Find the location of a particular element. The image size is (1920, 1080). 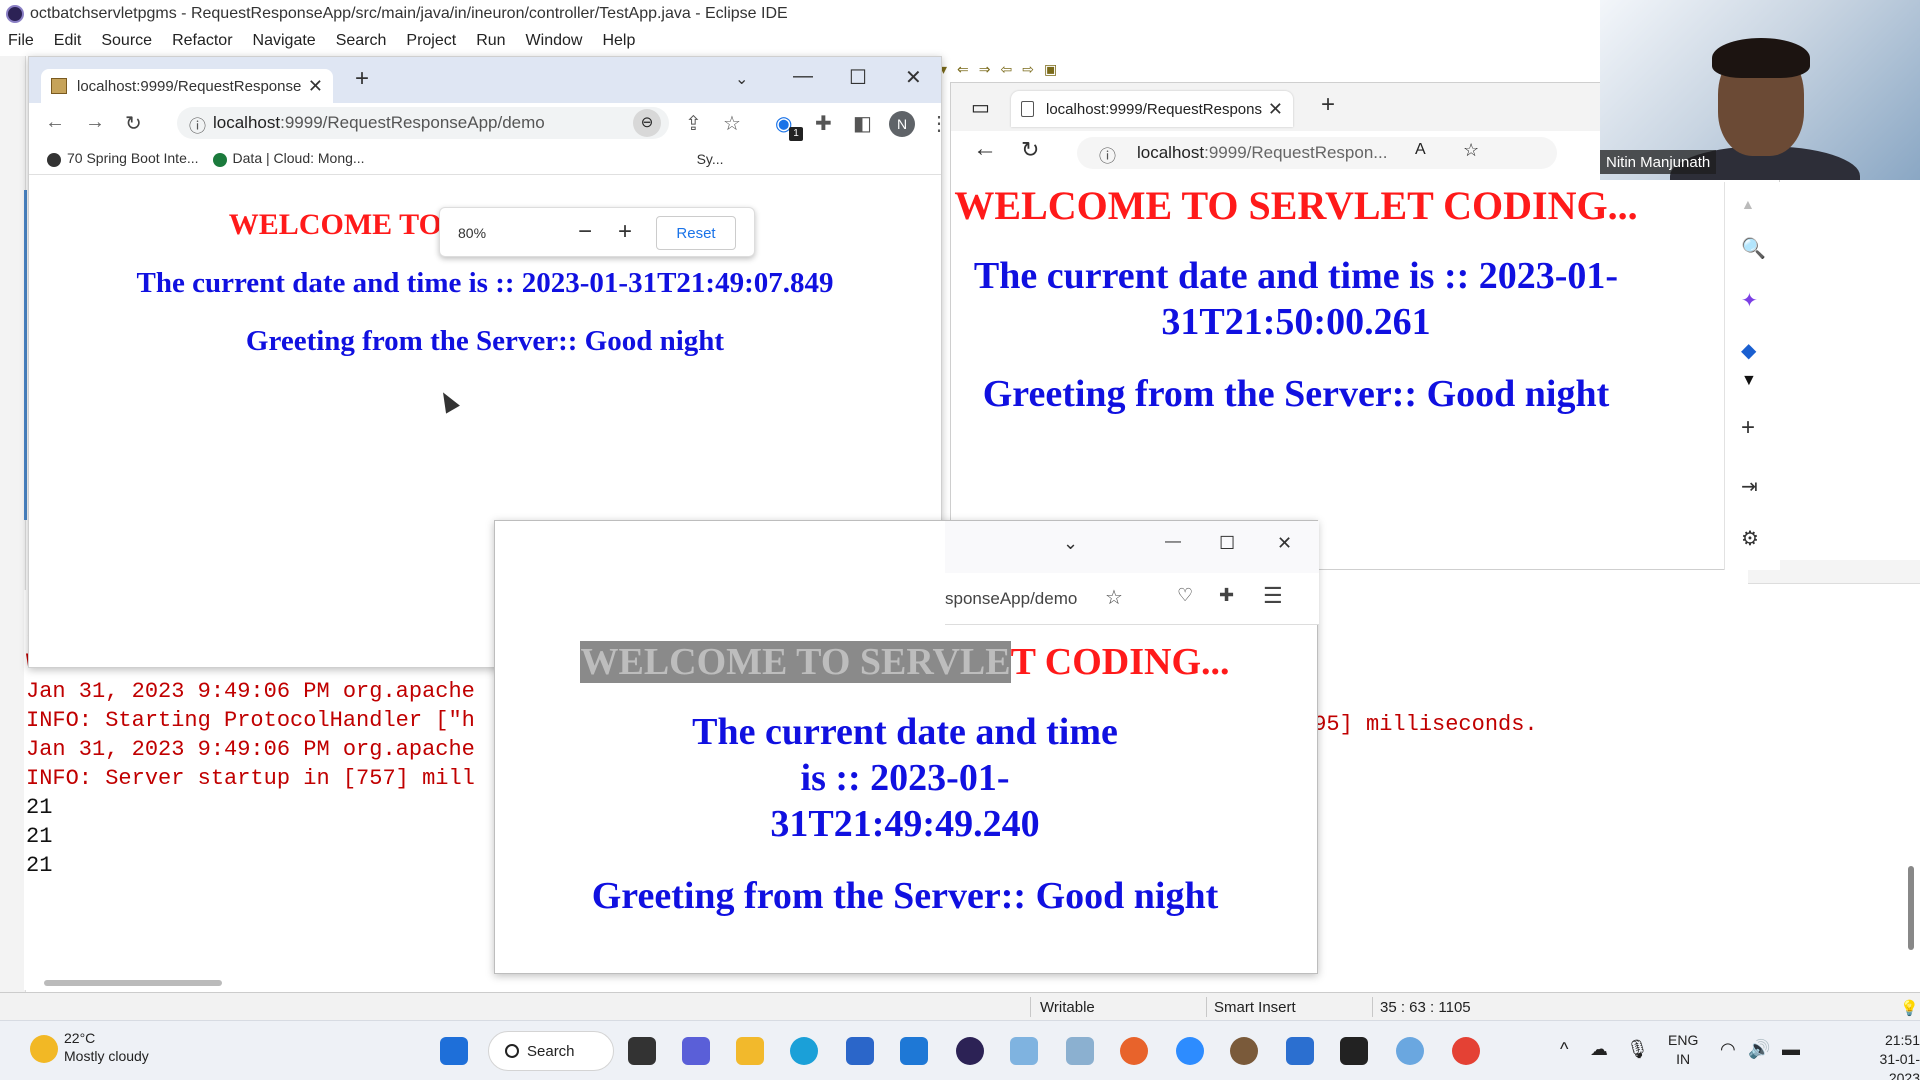

menu-run: Run is located at coordinates (490, 41).